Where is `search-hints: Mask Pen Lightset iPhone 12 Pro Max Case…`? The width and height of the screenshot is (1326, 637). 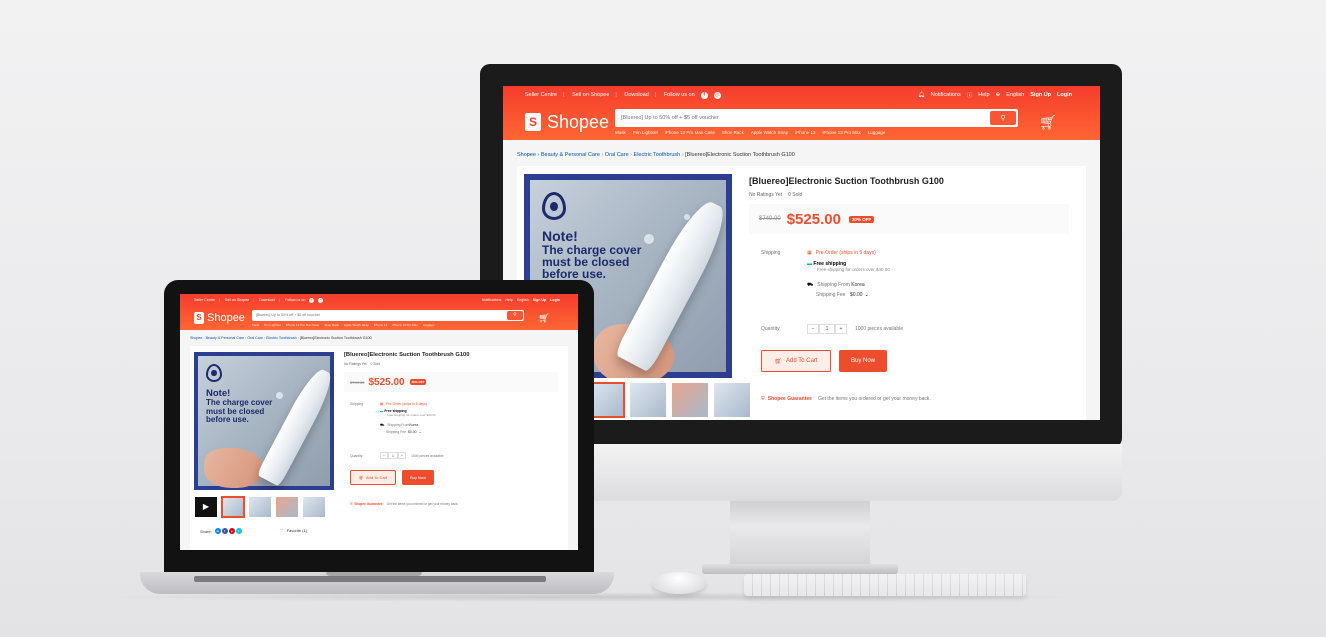 search-hints: Mask Pen Lightset iPhone 12 Pro Max Case… is located at coordinates (816, 132).